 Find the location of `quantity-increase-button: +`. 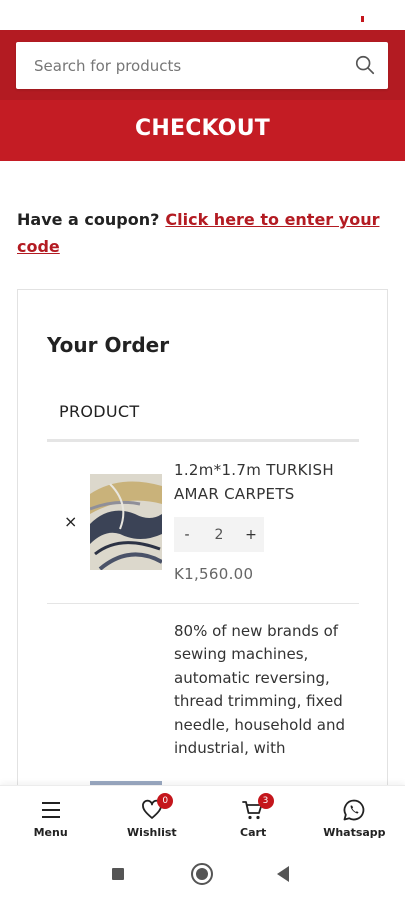

quantity-increase-button: + is located at coordinates (251, 535).